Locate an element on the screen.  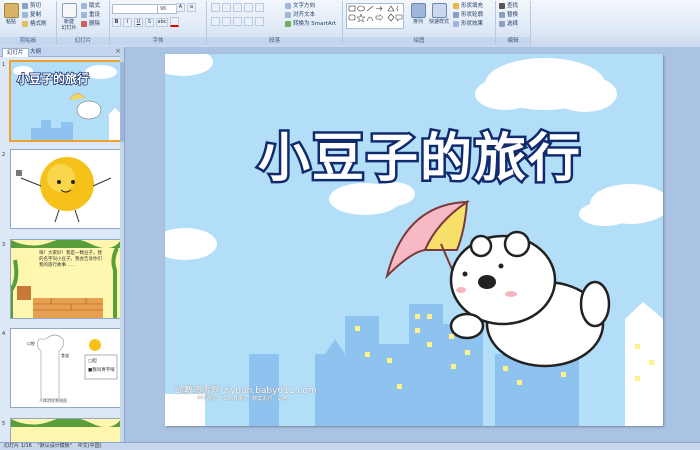
close-icon: × is located at coordinates (118, 51).